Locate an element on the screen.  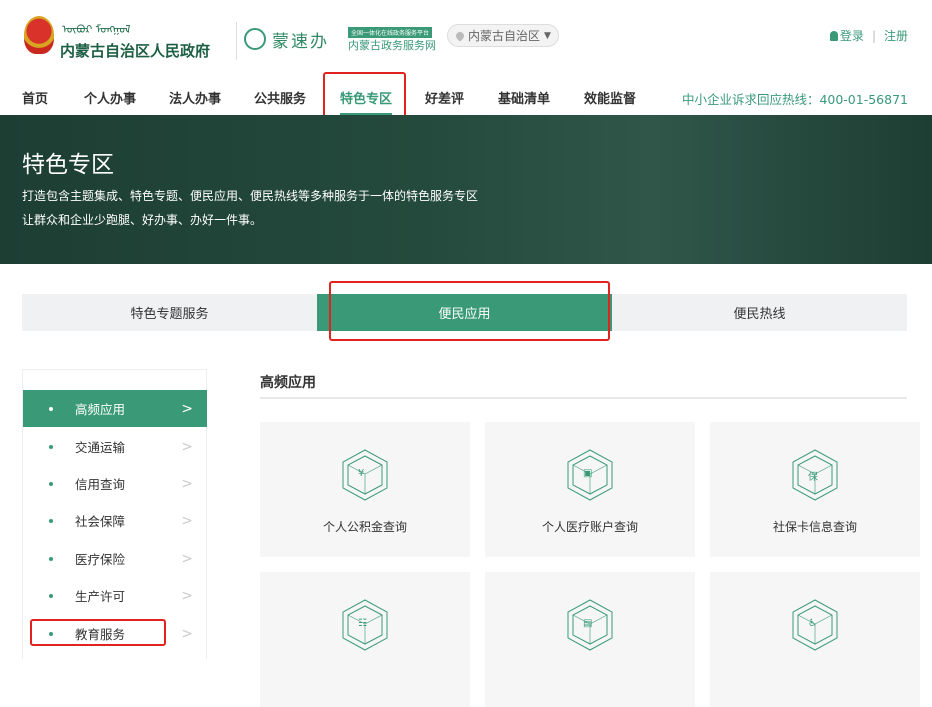
sidebar-item-transport: 交通运输 > is located at coordinates (115, 446).